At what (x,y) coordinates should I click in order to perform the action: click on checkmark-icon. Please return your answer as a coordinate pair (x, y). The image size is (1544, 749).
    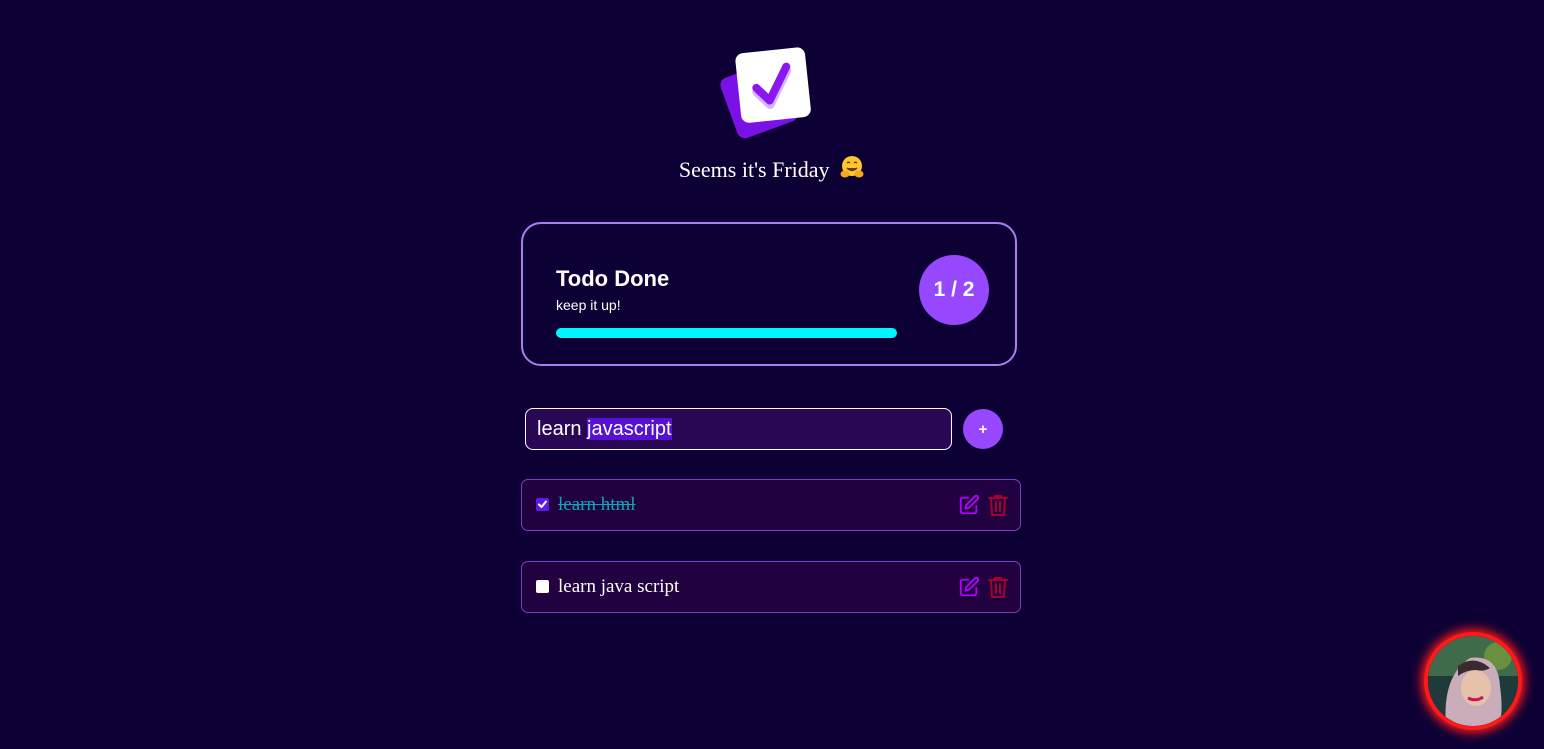
    Looking at the image, I should click on (542, 504).